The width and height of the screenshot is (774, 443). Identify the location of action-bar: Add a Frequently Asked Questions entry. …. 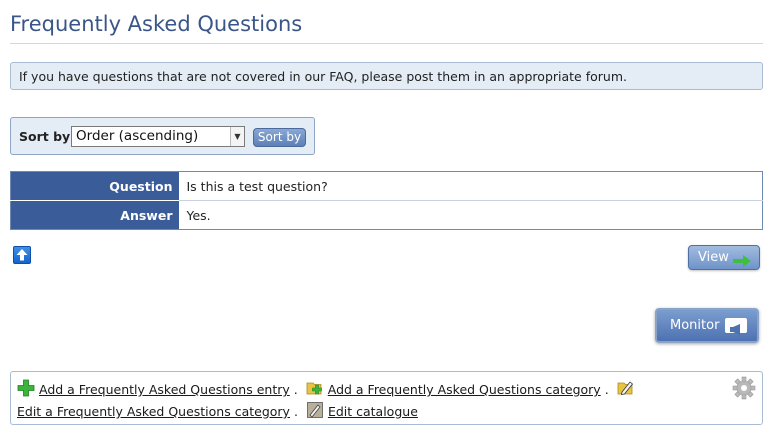
(386, 398).